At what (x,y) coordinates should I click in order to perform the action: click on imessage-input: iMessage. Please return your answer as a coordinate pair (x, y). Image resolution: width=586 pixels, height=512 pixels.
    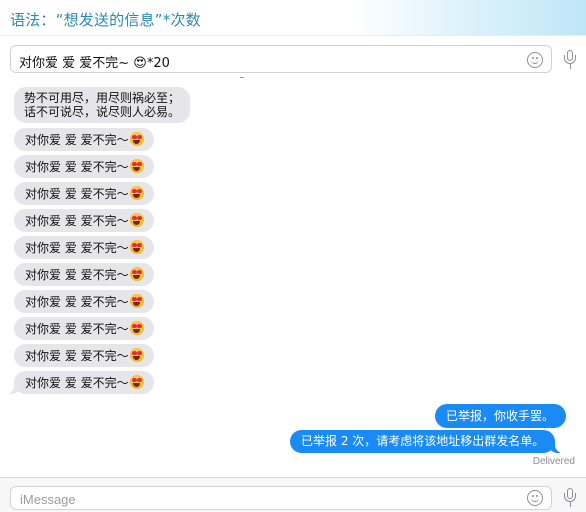
    Looking at the image, I should click on (281, 498).